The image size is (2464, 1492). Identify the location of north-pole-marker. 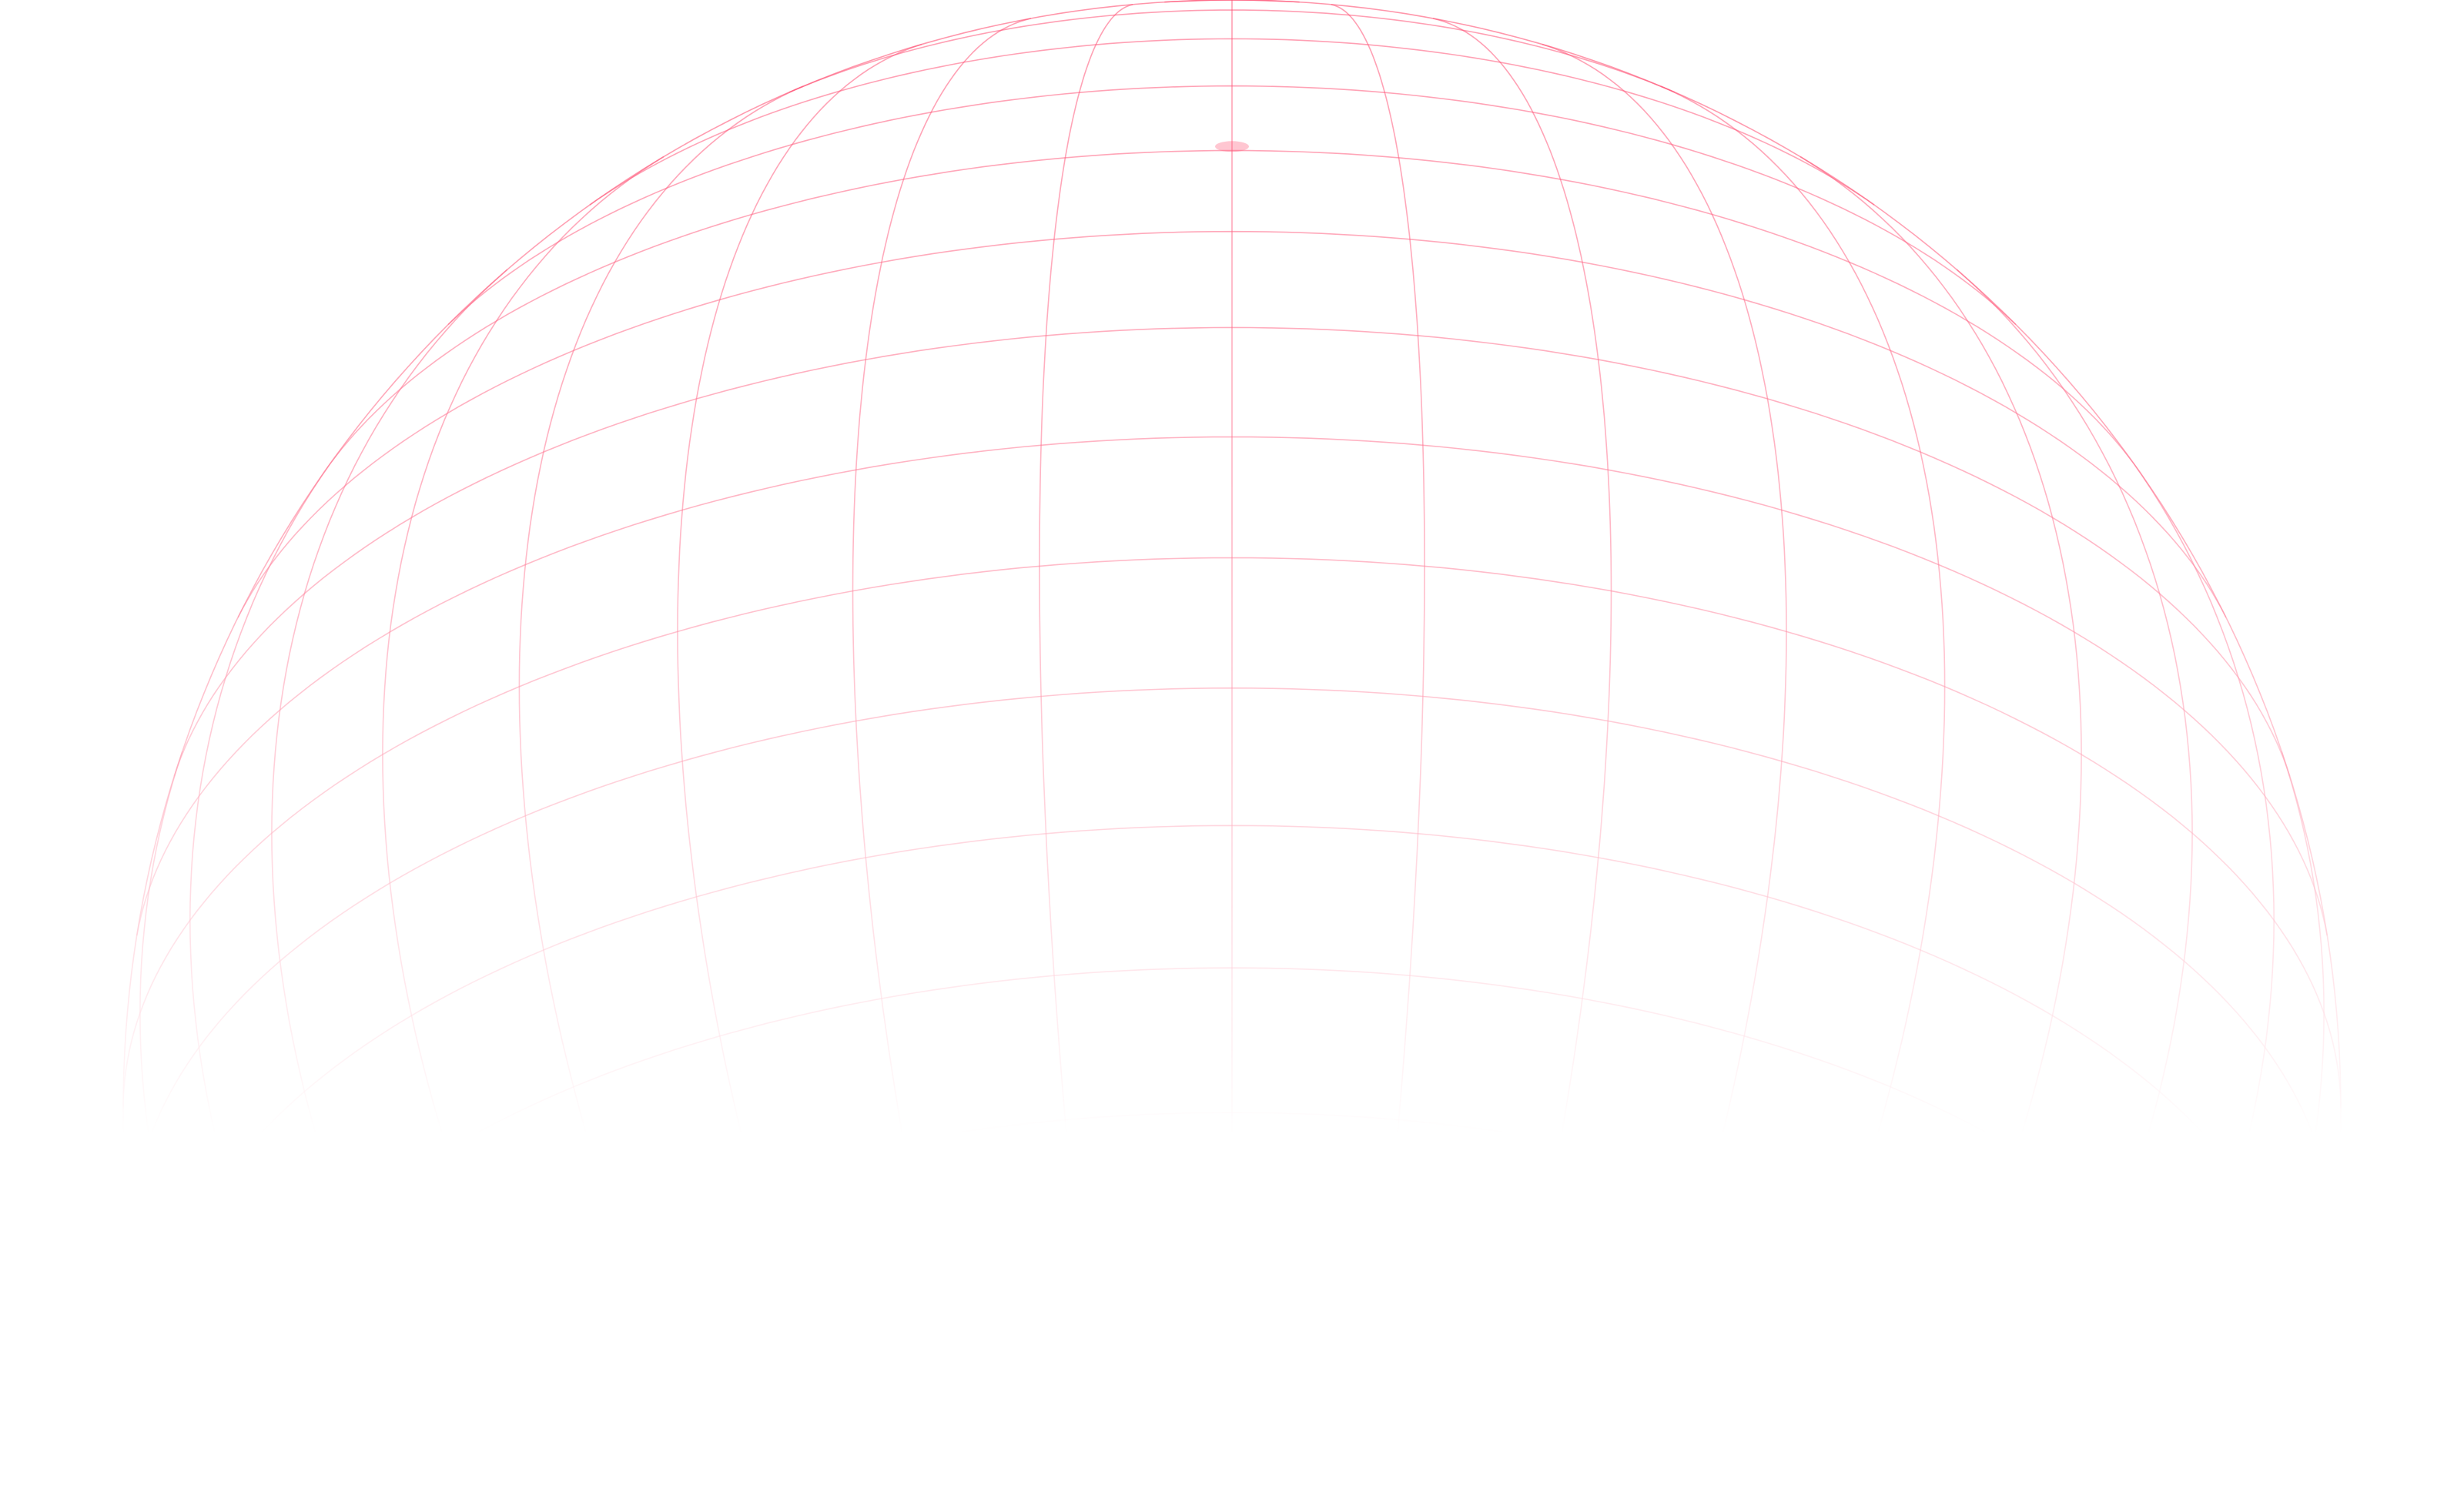
(1232, 146).